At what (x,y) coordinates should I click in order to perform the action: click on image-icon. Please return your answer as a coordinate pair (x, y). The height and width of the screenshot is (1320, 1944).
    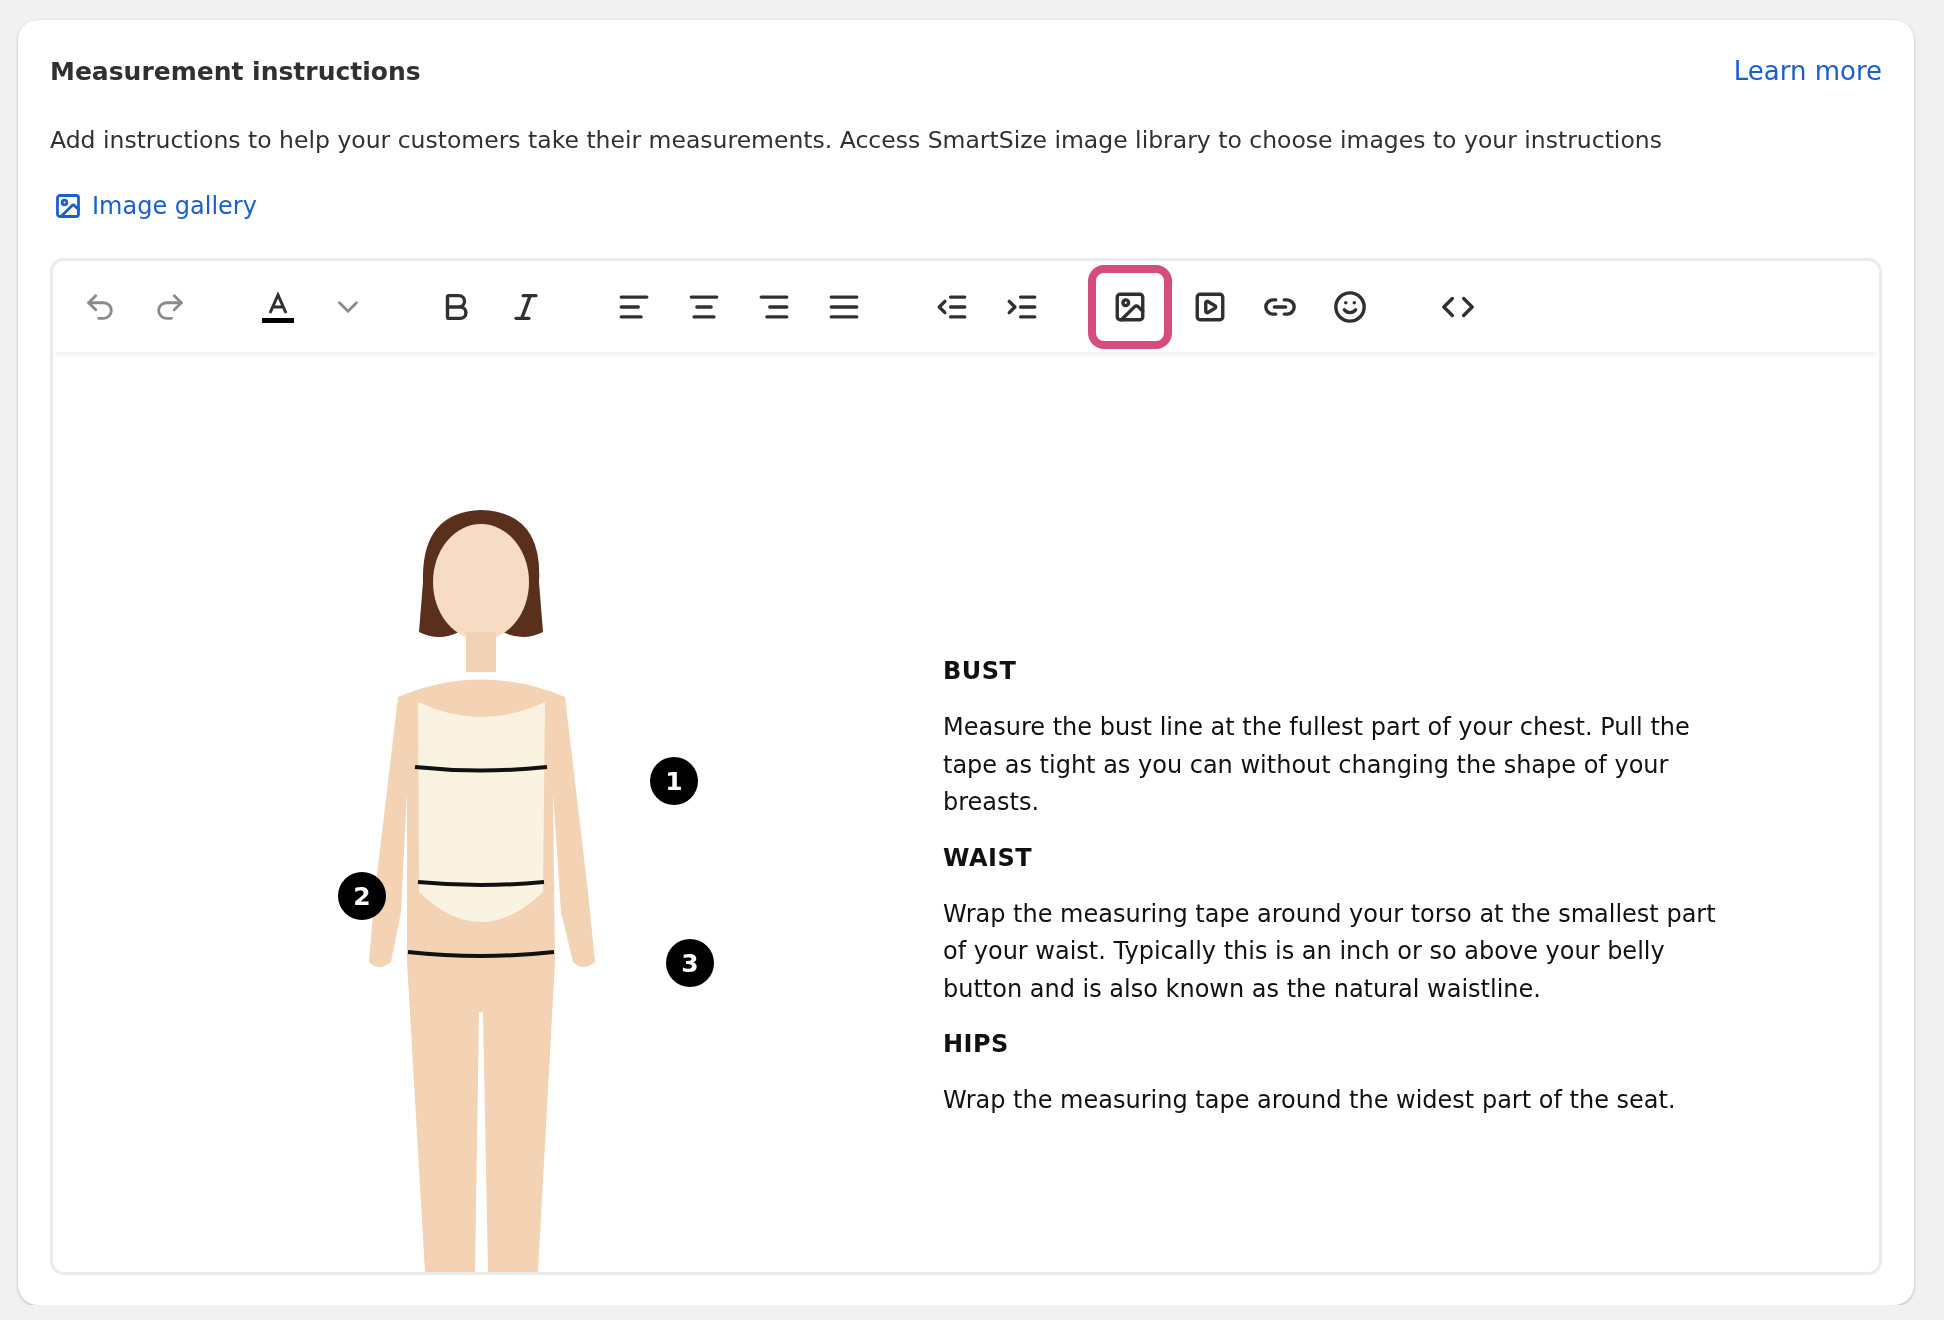
    Looking at the image, I should click on (68, 206).